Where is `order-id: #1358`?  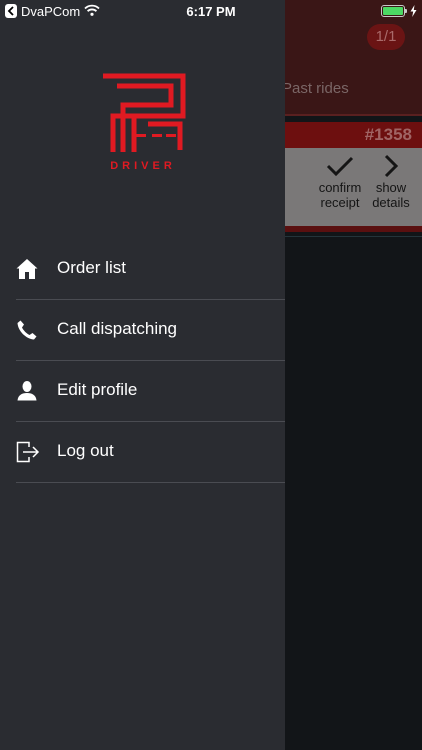 order-id: #1358 is located at coordinates (388, 134).